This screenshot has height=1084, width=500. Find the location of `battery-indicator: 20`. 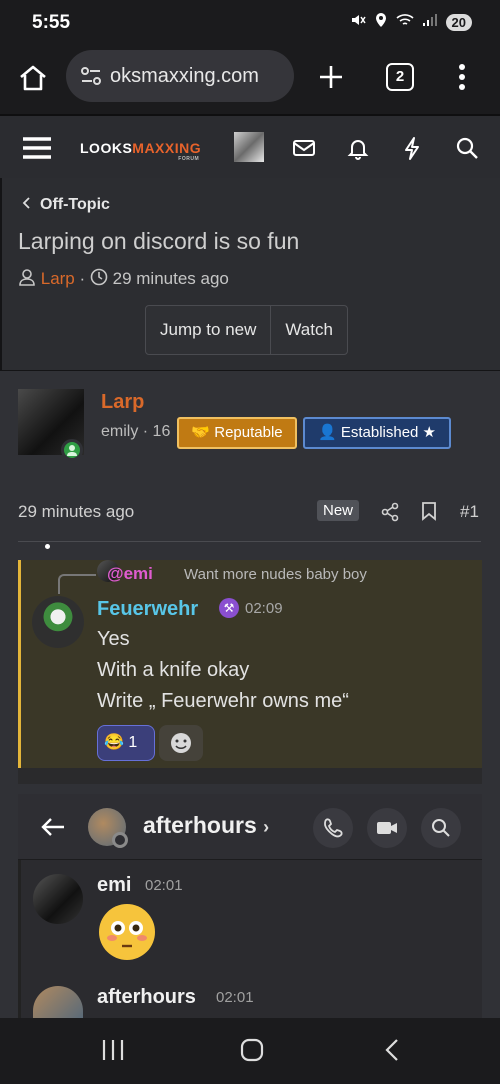

battery-indicator: 20 is located at coordinates (458, 22).